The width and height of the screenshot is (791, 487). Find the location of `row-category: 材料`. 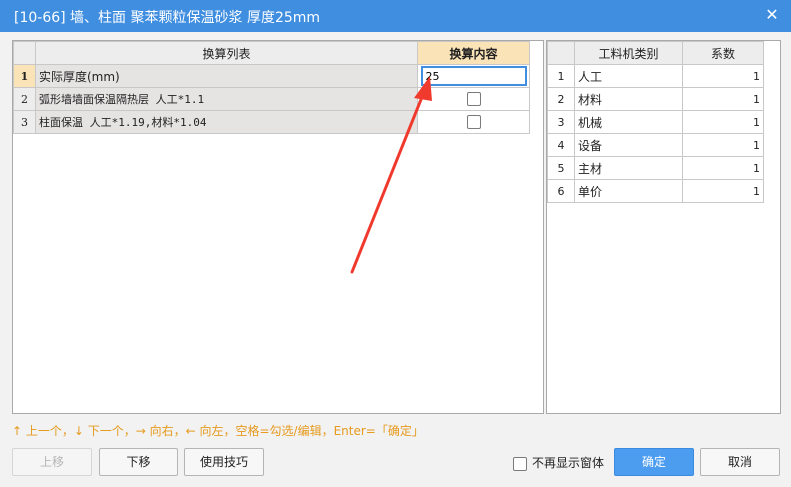

row-category: 材料 is located at coordinates (628, 99).